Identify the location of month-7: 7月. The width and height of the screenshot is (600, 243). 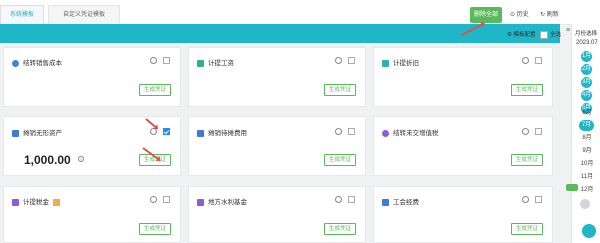
(586, 125).